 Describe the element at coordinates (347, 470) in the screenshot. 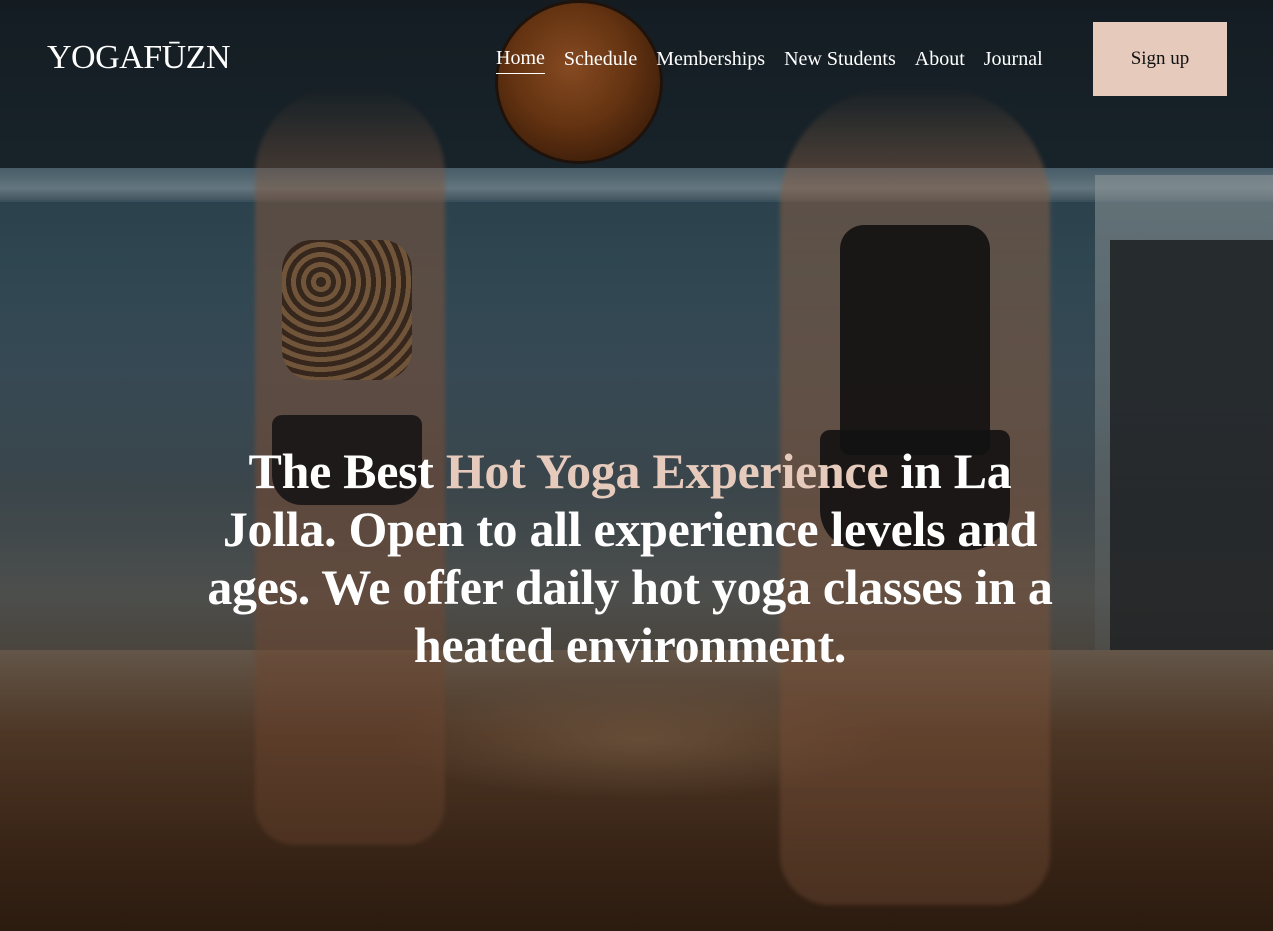

I see `hero-text-prefix: The Best` at that location.